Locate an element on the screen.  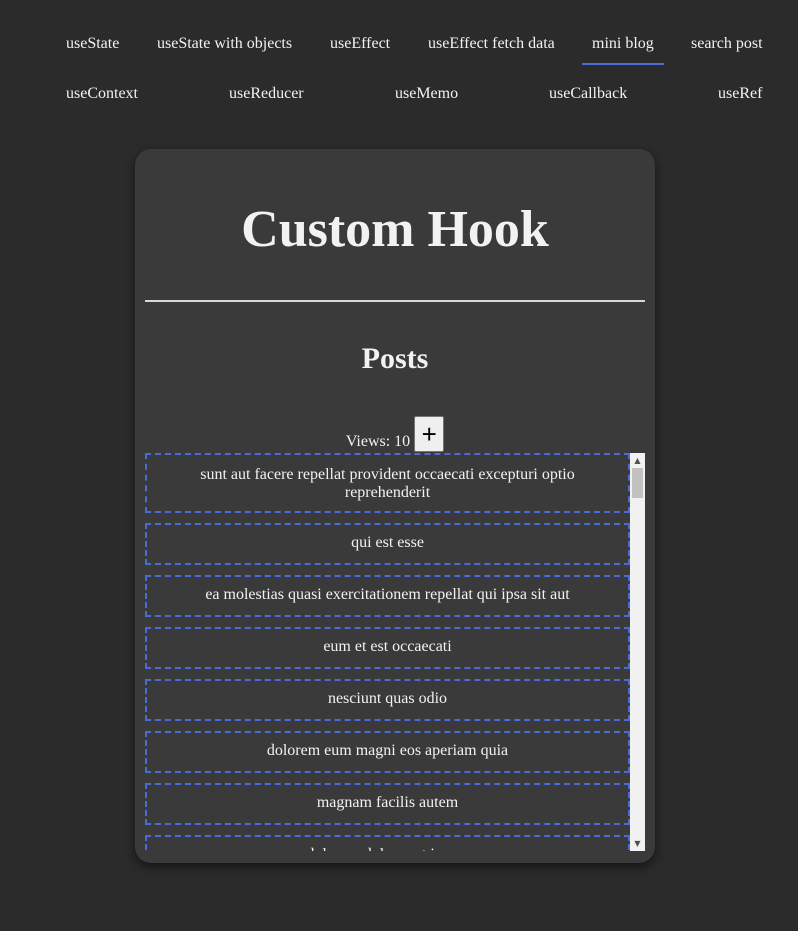
views-label: Views: 10 is located at coordinates (378, 441).